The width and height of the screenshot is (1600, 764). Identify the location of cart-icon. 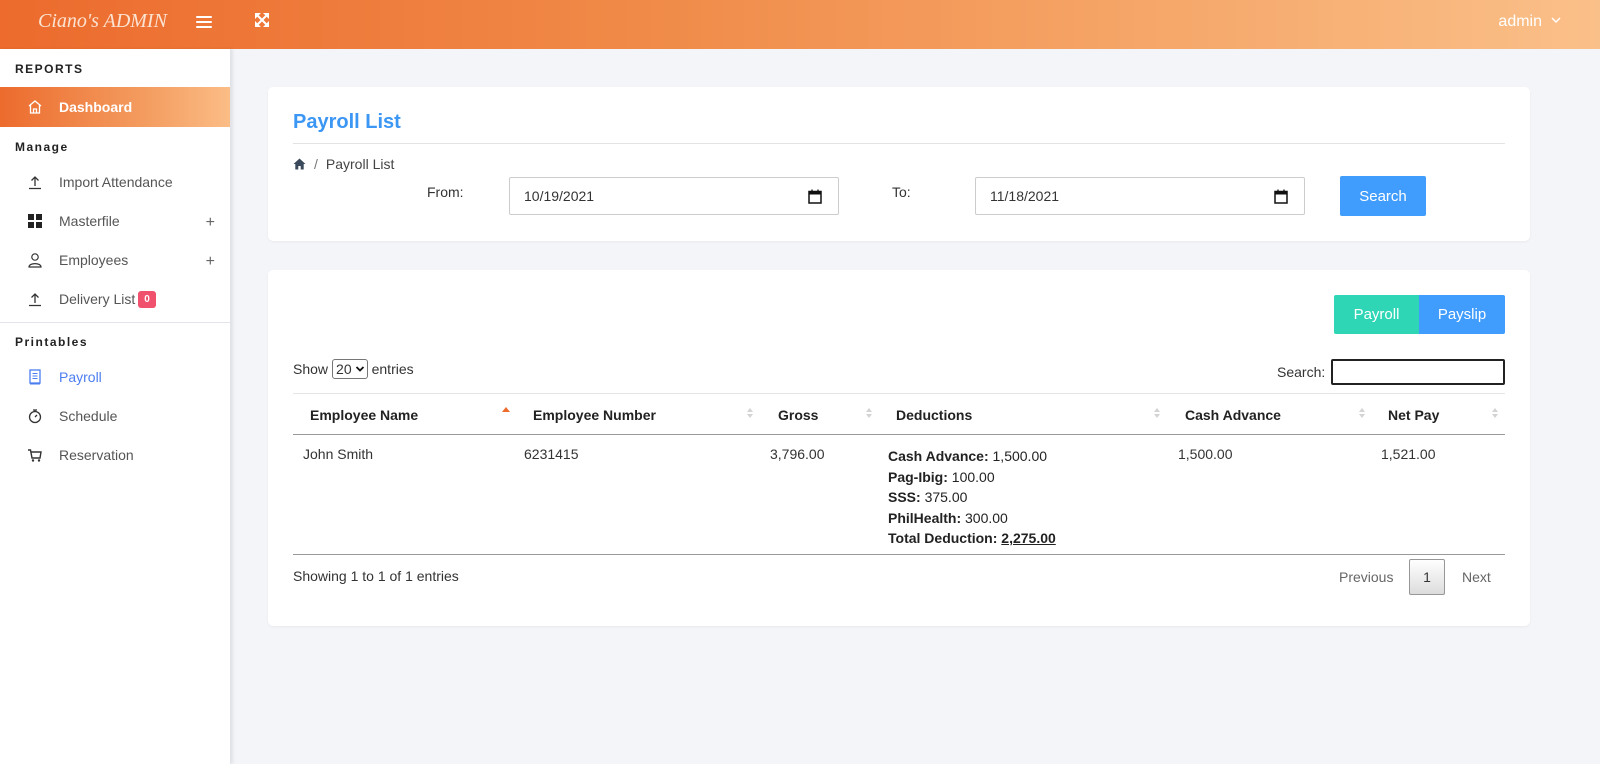
(35, 455).